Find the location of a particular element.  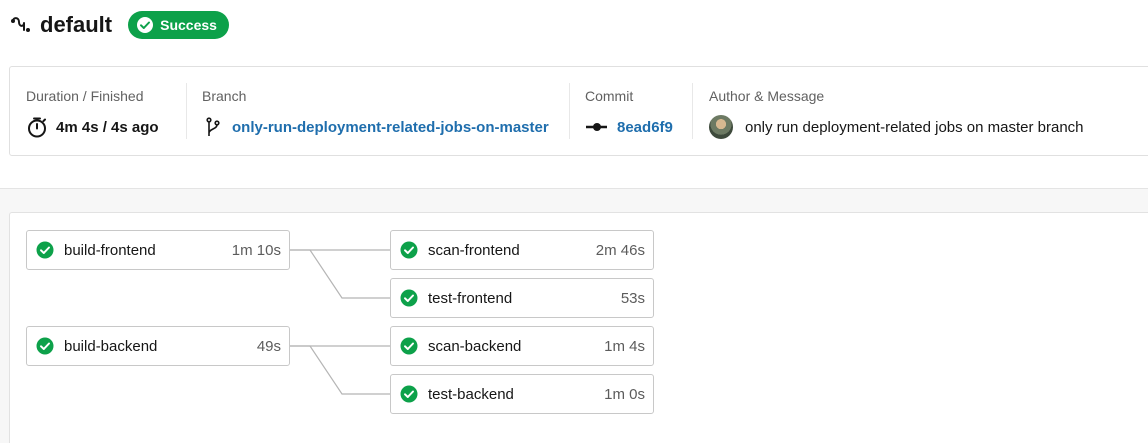

status-badge: Success is located at coordinates (178, 25).